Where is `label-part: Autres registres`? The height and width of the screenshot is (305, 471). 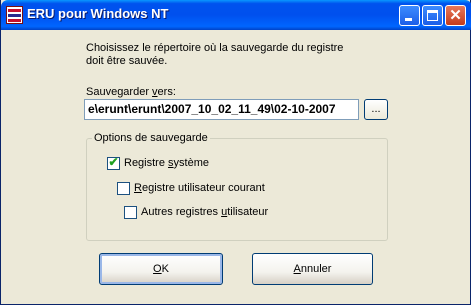
label-part: Autres registres is located at coordinates (181, 212).